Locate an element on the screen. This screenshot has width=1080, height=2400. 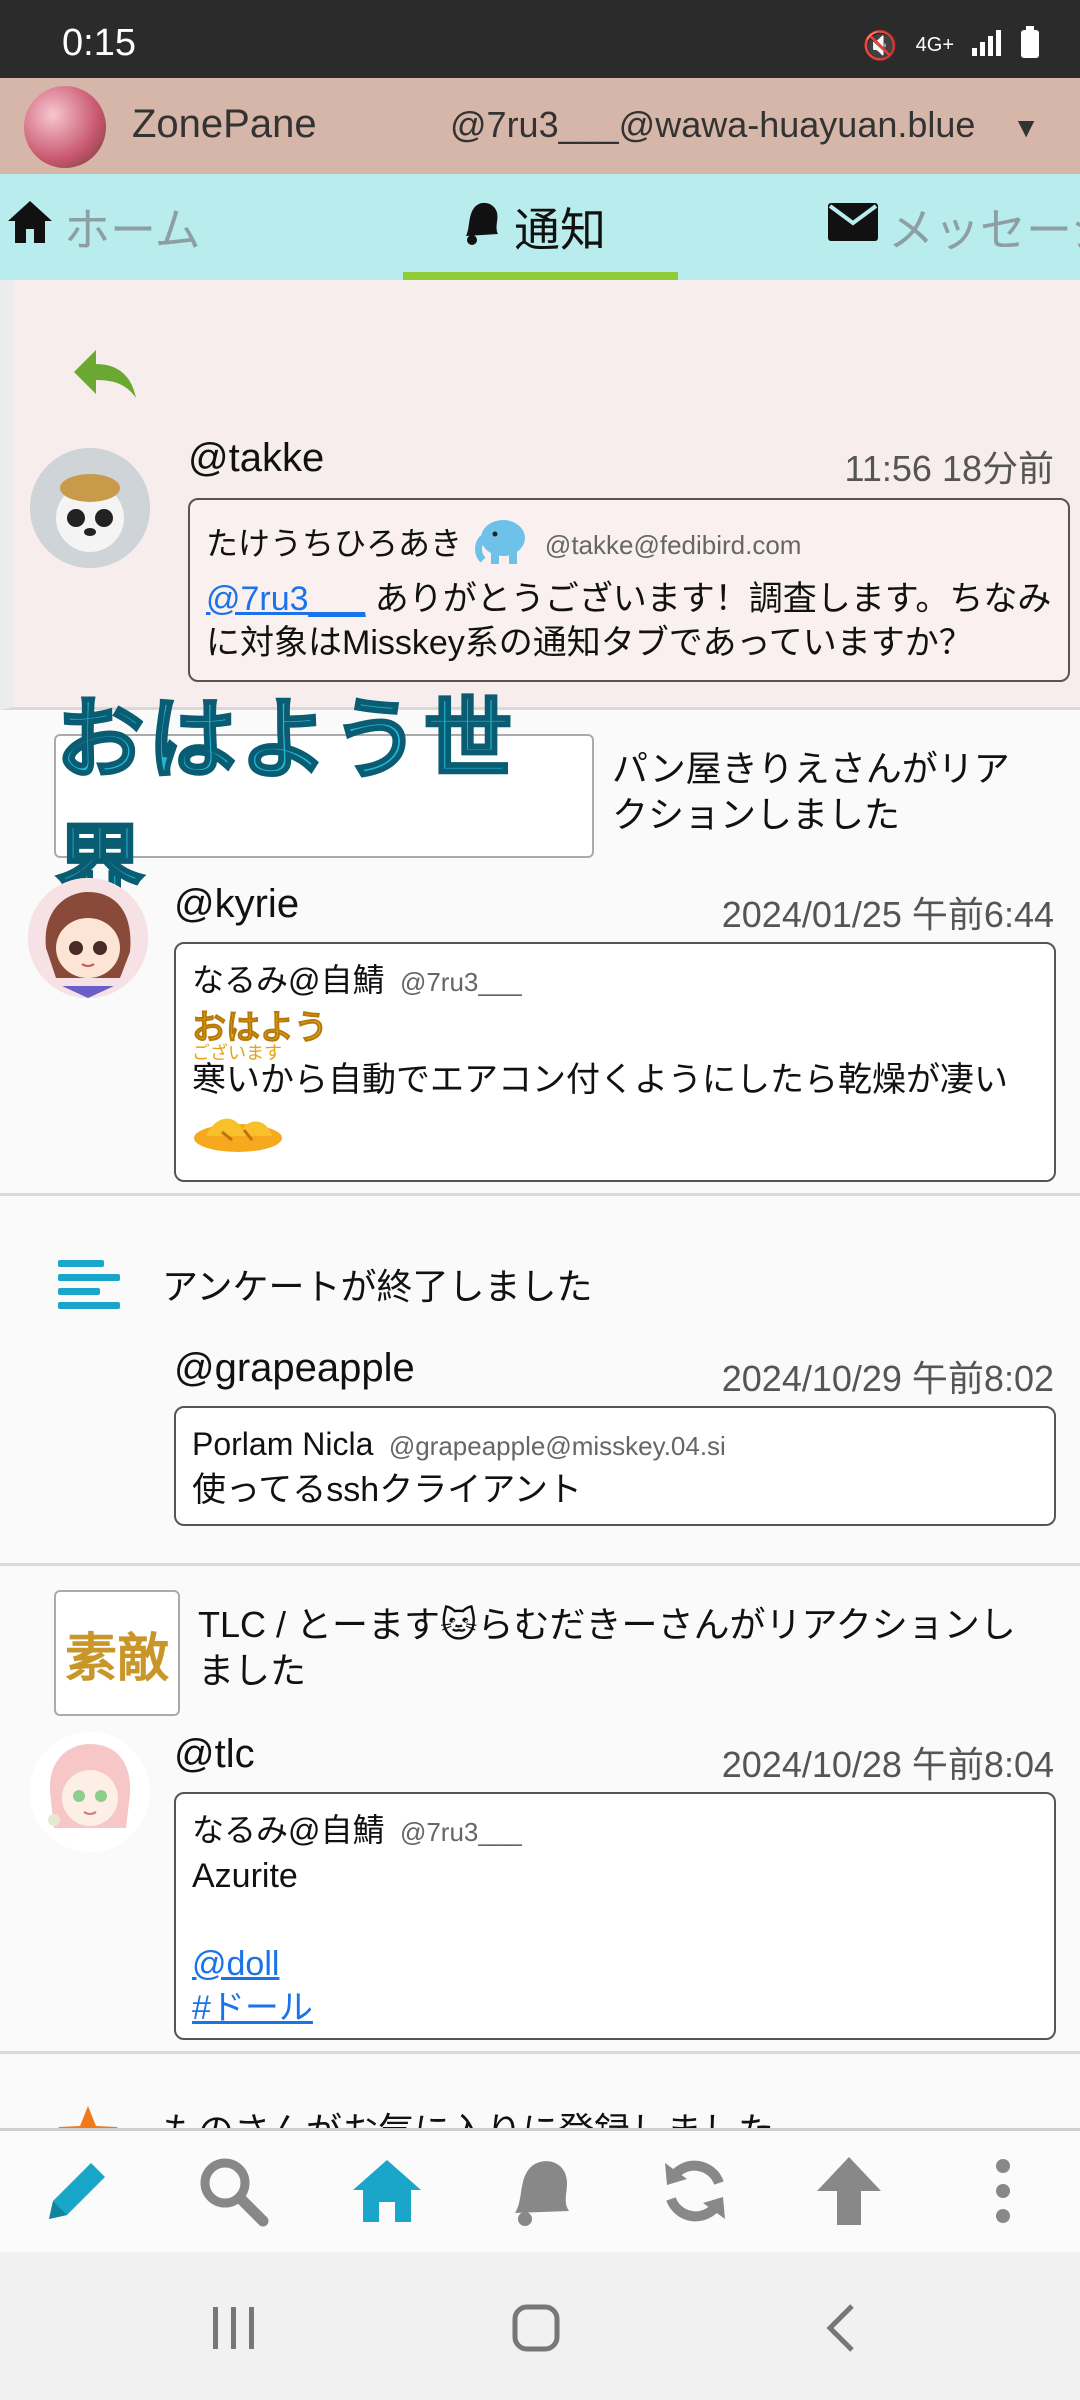
username: @grapeapple is located at coordinates (294, 1368).